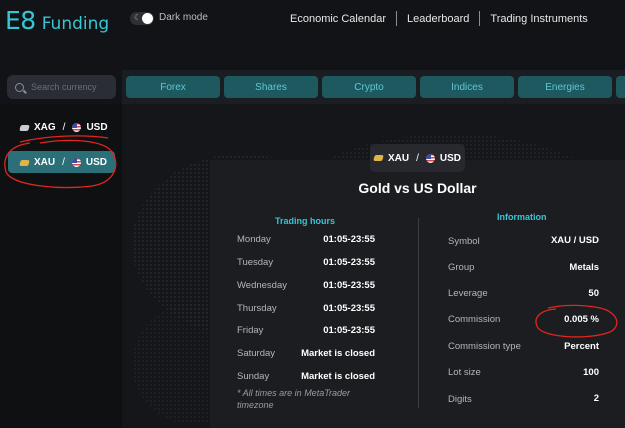  What do you see at coordinates (468, 293) in the screenshot?
I see `info-key: Leverage` at bounding box center [468, 293].